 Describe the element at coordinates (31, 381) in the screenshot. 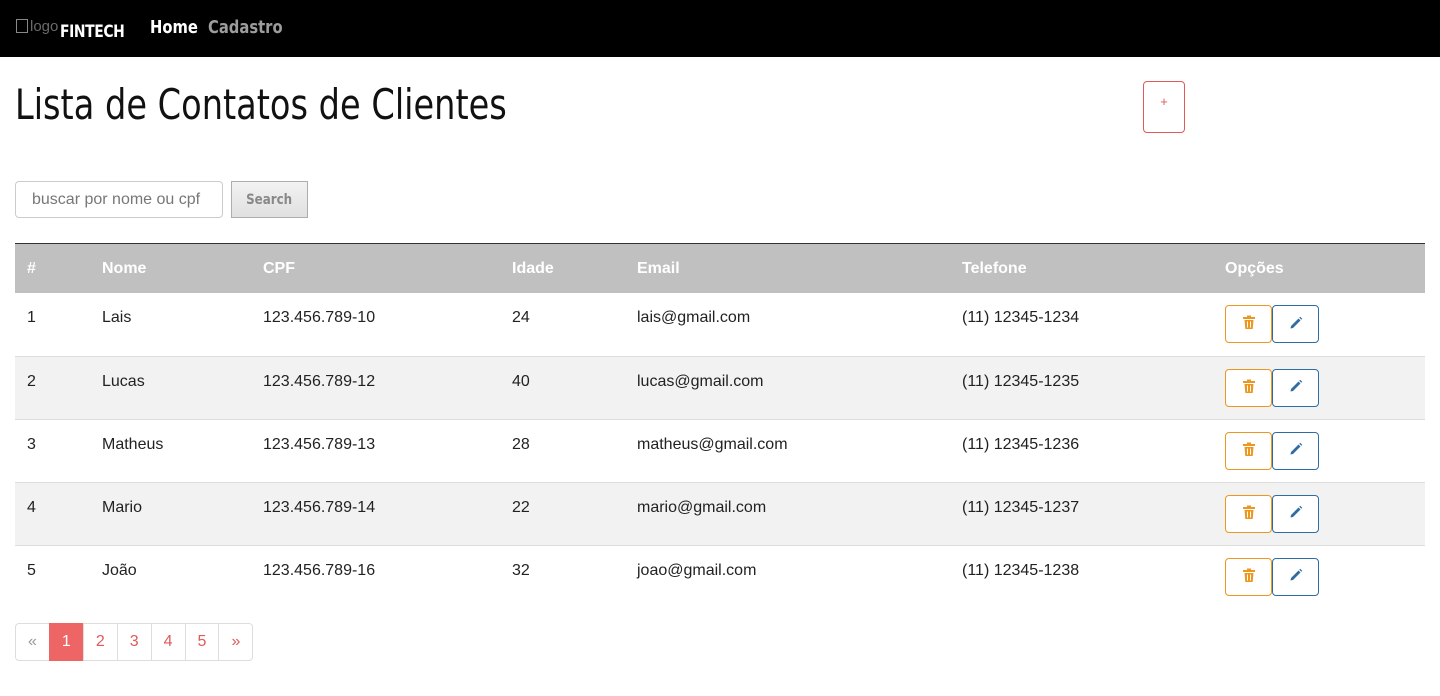

I see `cell-idx: 2` at that location.